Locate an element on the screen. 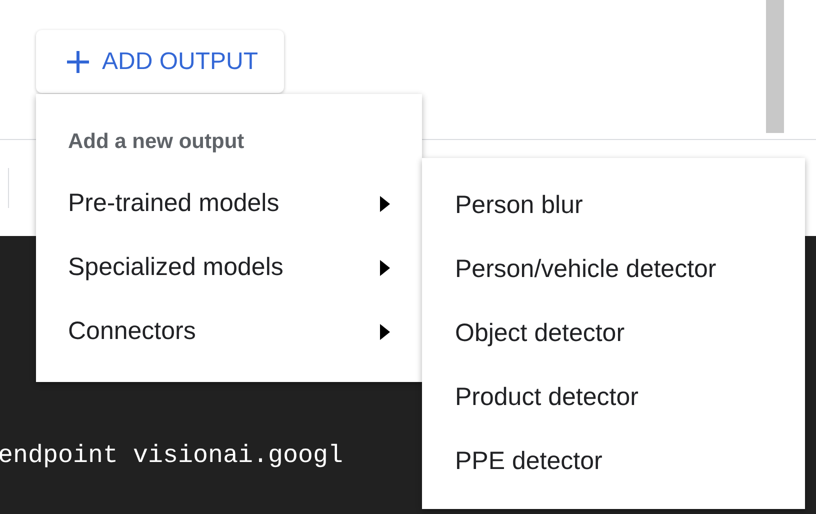 The height and width of the screenshot is (514, 816). submenu-item: Person/vehicle detector is located at coordinates (613, 270).